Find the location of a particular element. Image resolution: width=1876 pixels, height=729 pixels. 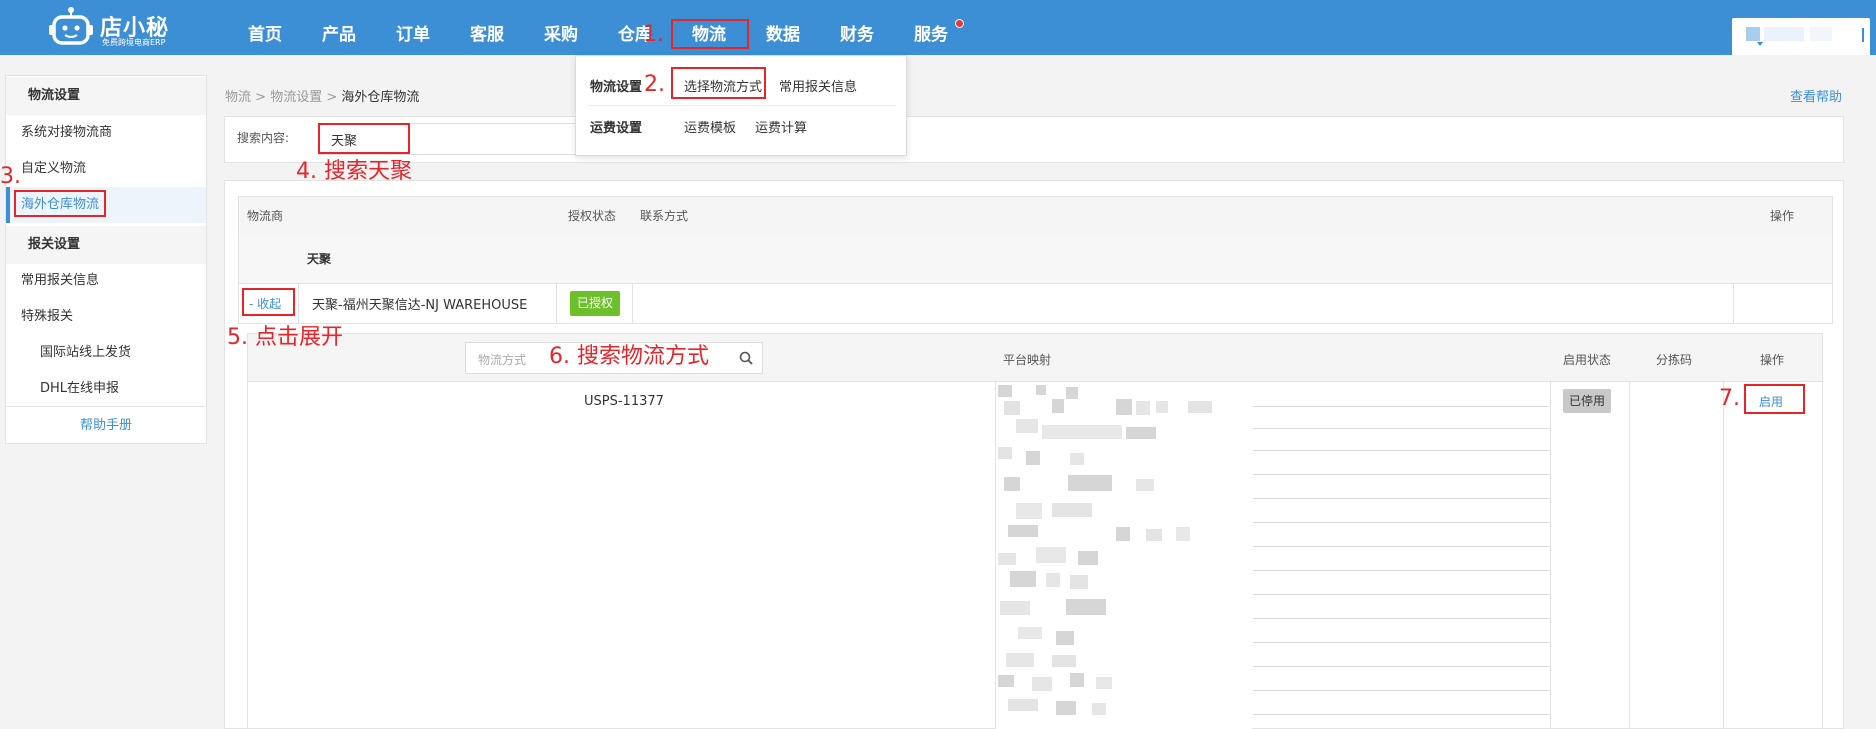

table-header is located at coordinates (1035, 216).